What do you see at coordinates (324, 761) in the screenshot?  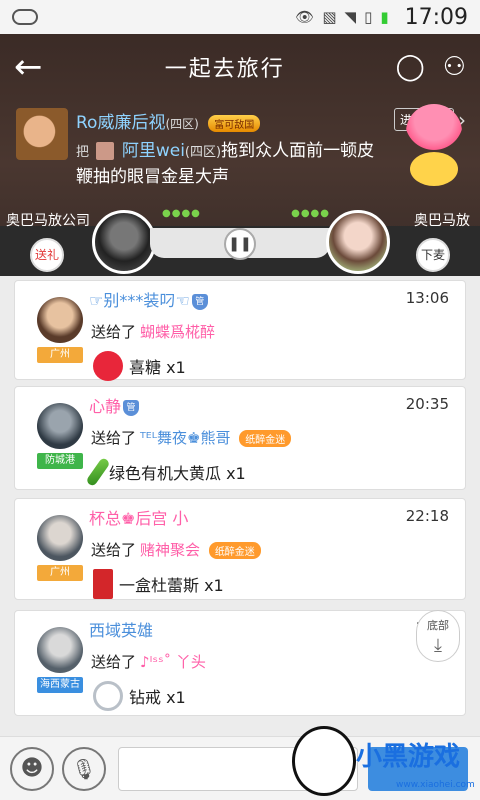 I see `panda-watermark-icon` at bounding box center [324, 761].